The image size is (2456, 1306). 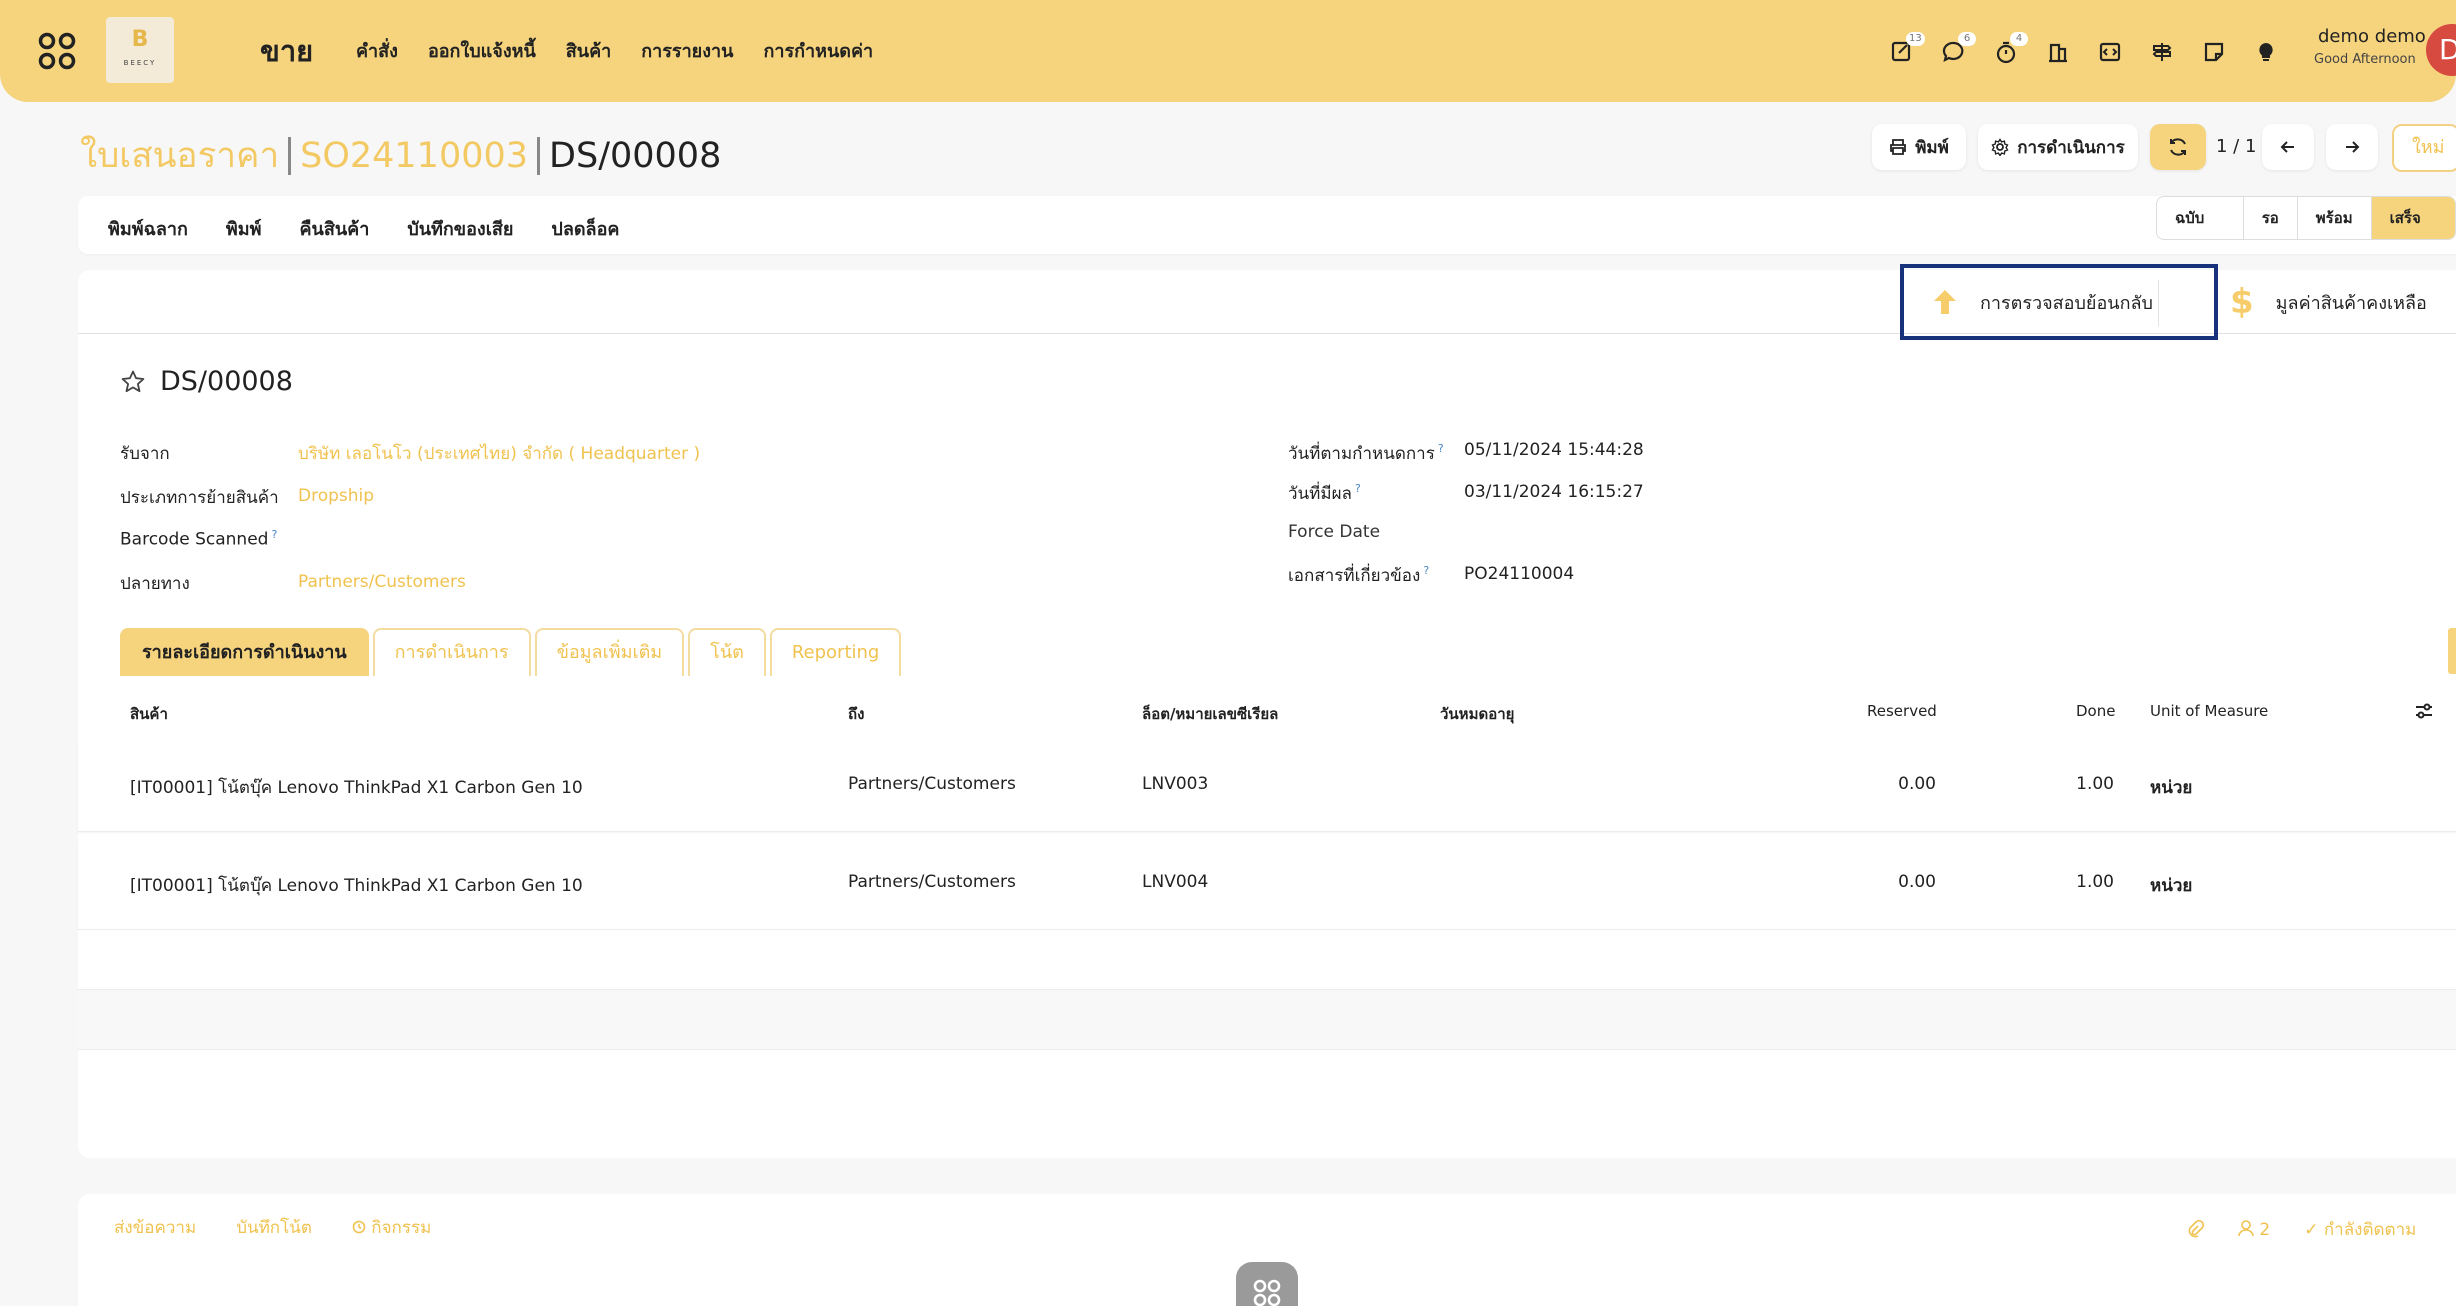 I want to click on side-tab, so click(x=2452, y=651).